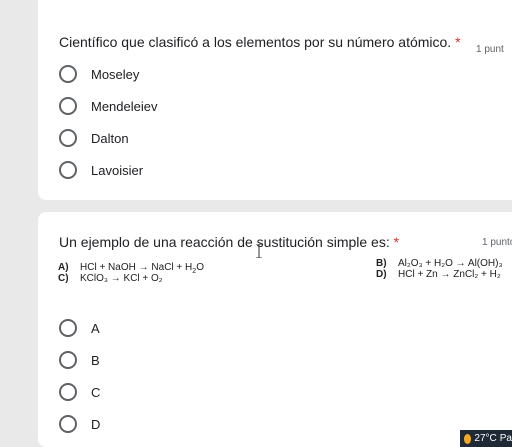 This screenshot has height=447, width=512. What do you see at coordinates (497, 242) in the screenshot?
I see `points-label: 1 punto` at bounding box center [497, 242].